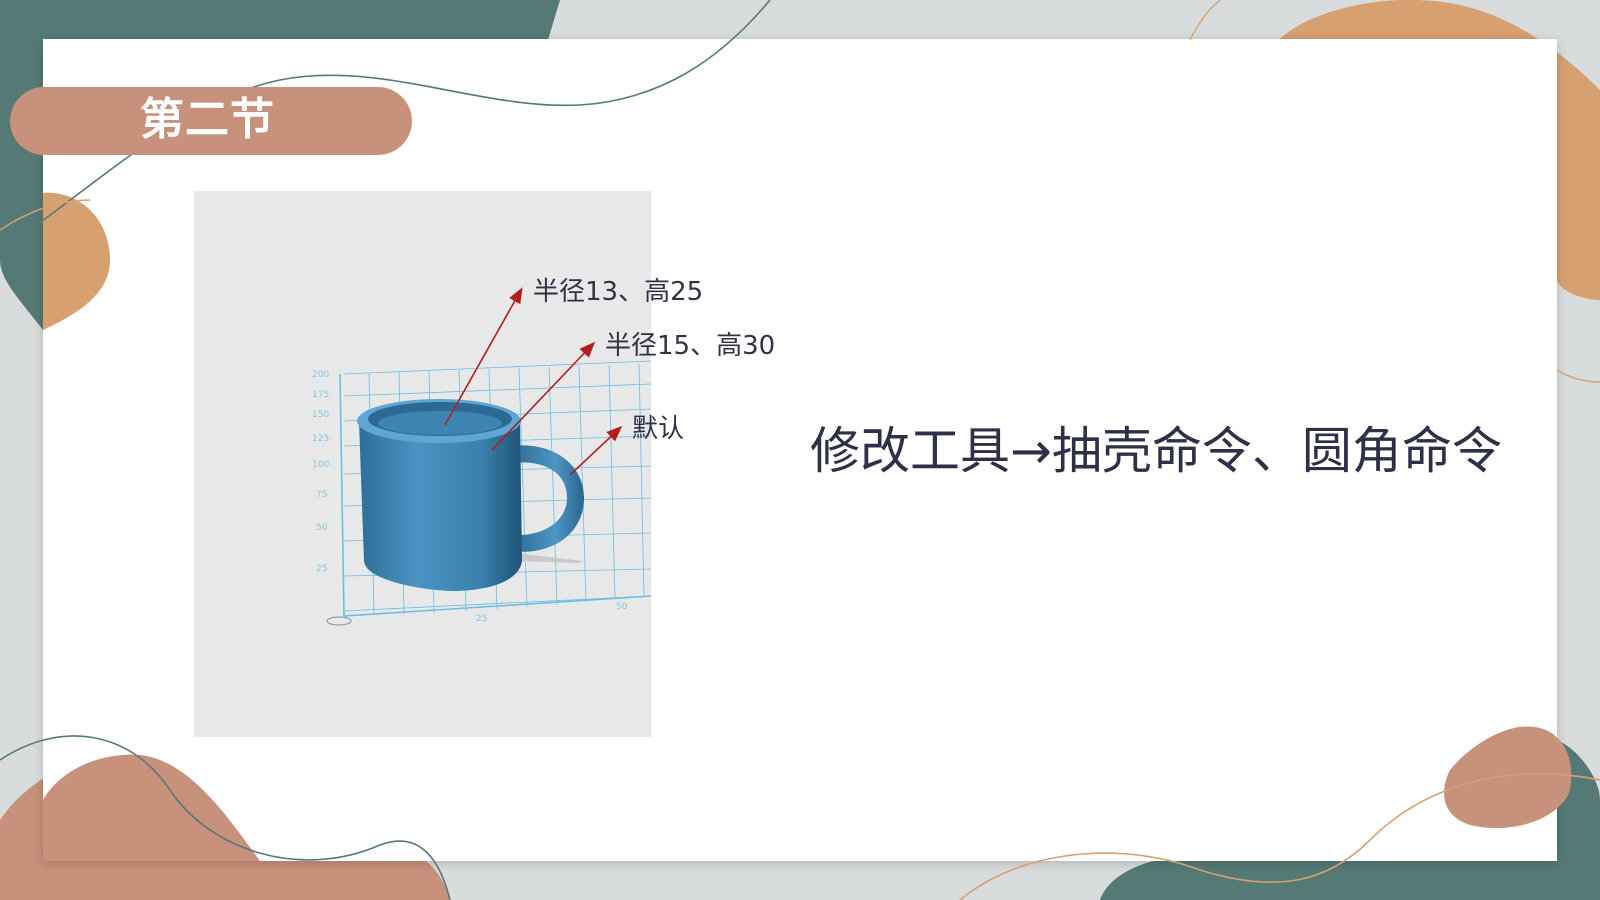 The height and width of the screenshot is (900, 1600). I want to click on callout-radius-15: 半径15、高30, so click(690, 346).